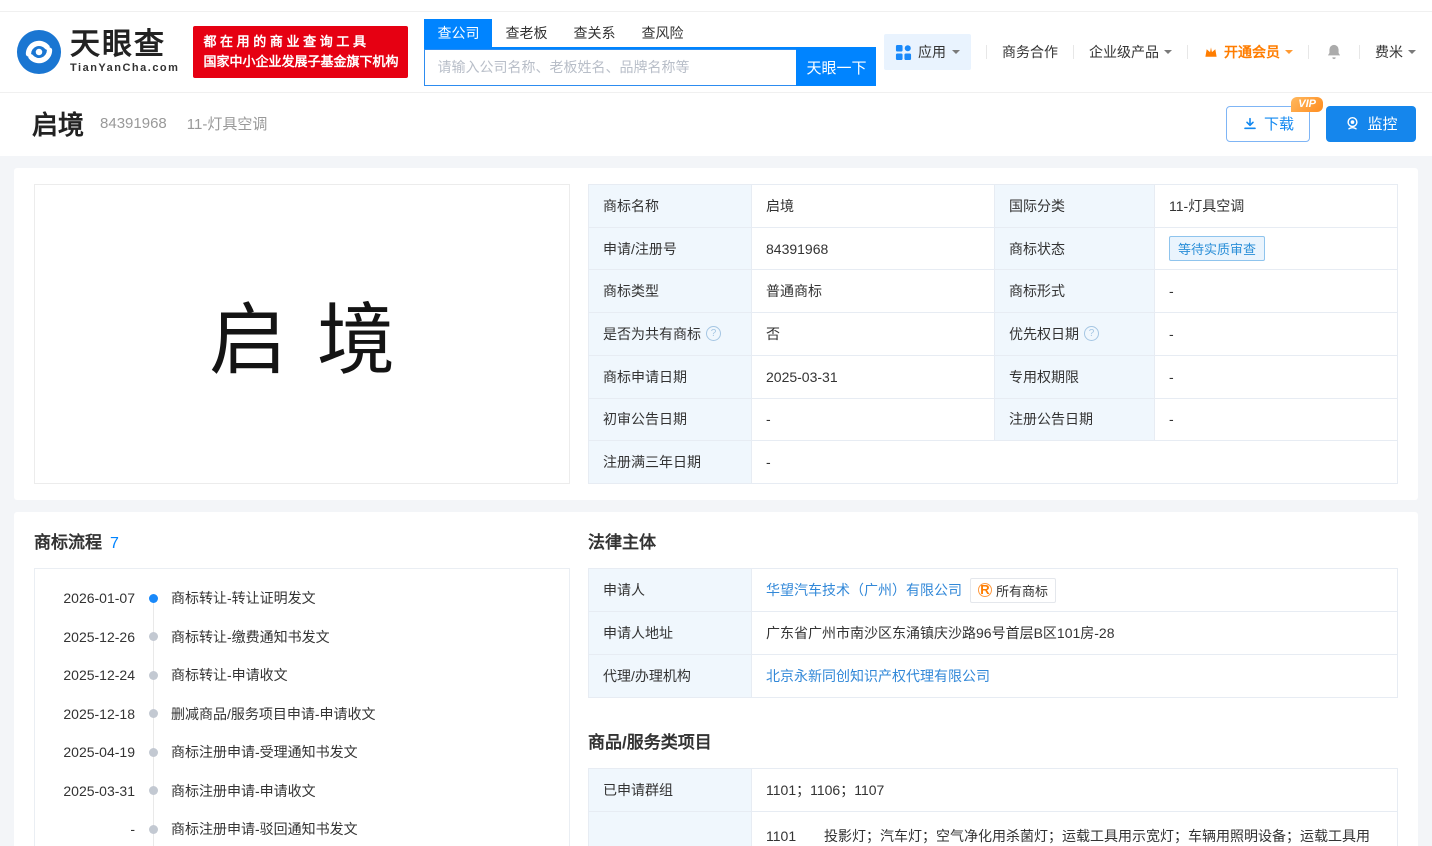  I want to click on timeline-item: 2025-12-18 删减商品/服务项目申请-申请收文, so click(302, 714).